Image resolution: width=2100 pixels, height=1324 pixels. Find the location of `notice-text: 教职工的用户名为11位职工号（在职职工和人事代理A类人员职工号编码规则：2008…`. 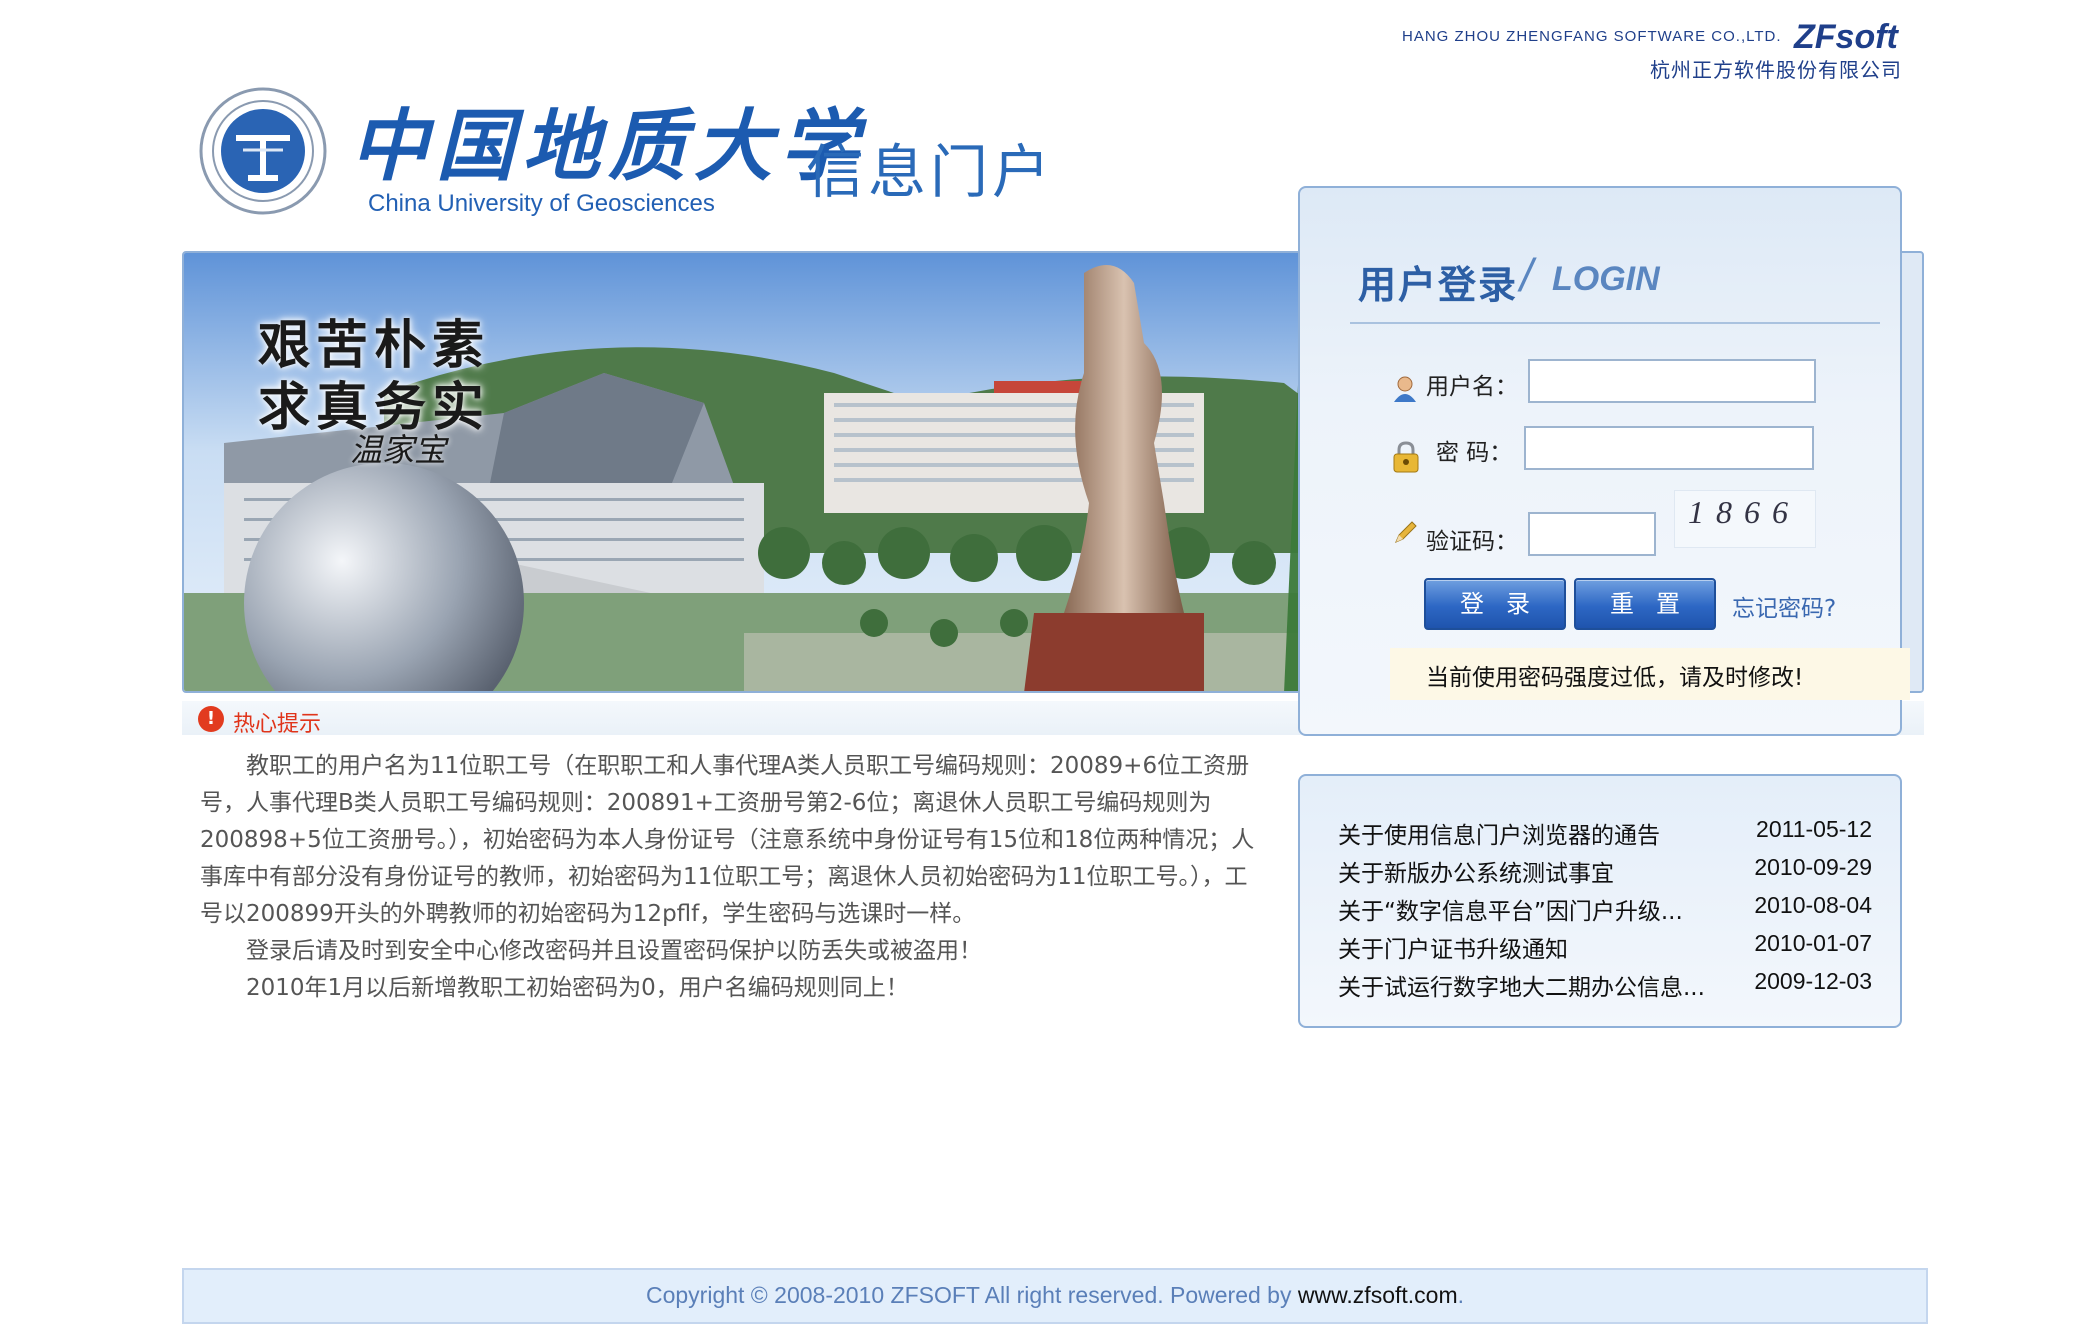

notice-text: 教职工的用户名为11位职工号（在职职工和人事代理A类人员职工号编码规则：2008… is located at coordinates (730, 877).